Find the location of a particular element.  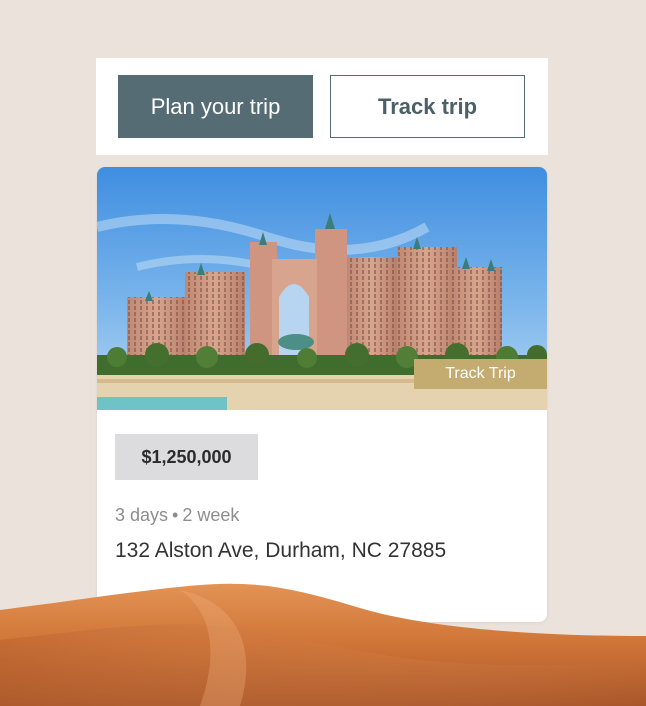

price-tag: $1,250,000 is located at coordinates (186, 457).